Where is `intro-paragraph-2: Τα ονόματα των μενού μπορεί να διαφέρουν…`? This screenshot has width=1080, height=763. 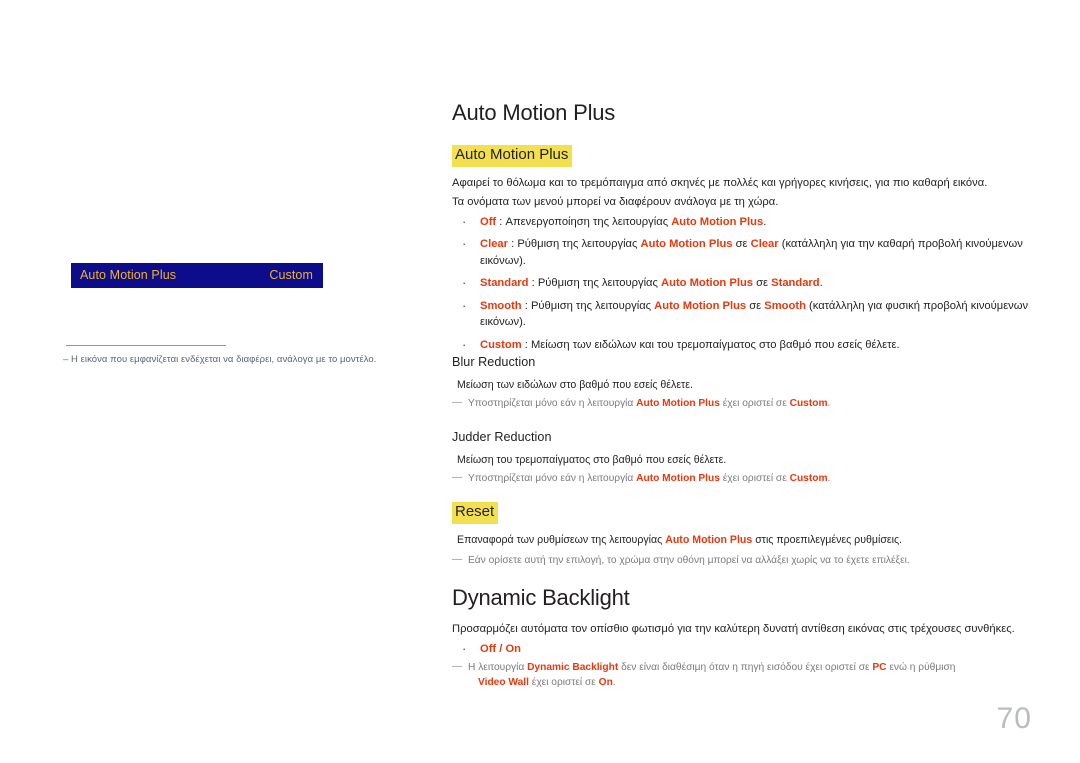
intro-paragraph-2: Τα ονόματα των μενού μπορεί να διαφέρουν… is located at coordinates (615, 202).